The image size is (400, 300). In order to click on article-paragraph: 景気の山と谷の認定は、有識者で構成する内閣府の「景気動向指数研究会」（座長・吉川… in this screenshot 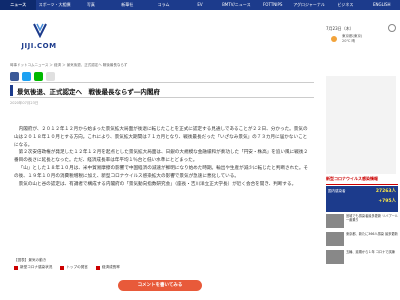, I will do `click(157, 184)`.